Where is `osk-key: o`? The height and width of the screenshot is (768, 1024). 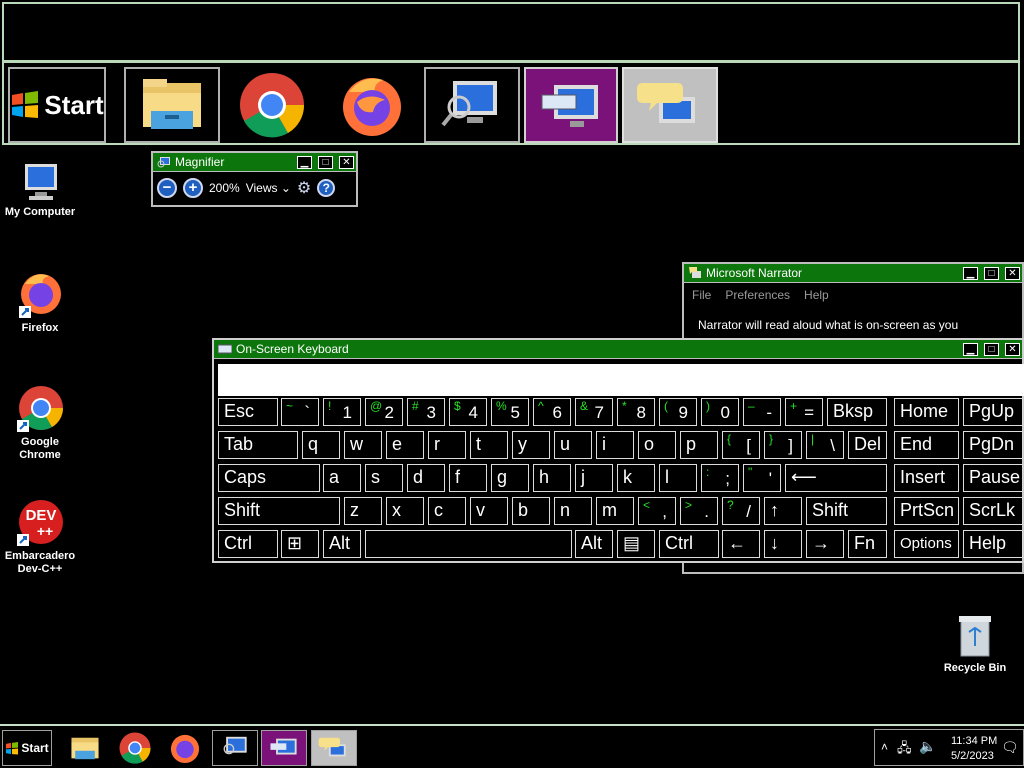
osk-key: o is located at coordinates (657, 445).